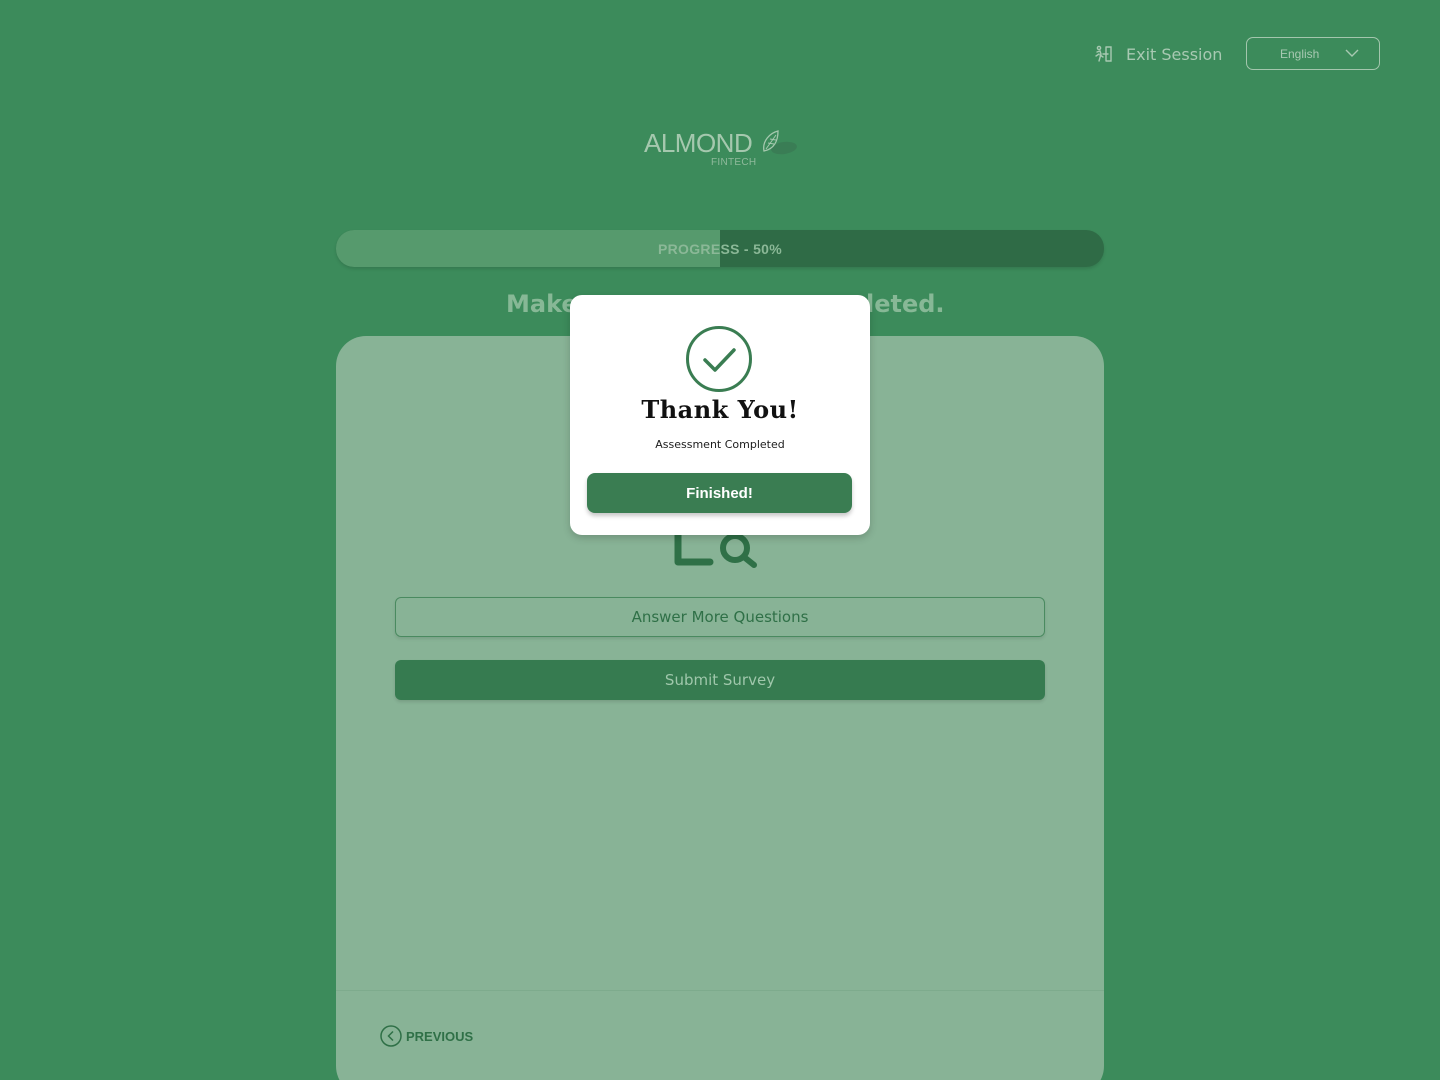 This screenshot has height=1080, width=1440. I want to click on language-select: English, so click(1313, 53).